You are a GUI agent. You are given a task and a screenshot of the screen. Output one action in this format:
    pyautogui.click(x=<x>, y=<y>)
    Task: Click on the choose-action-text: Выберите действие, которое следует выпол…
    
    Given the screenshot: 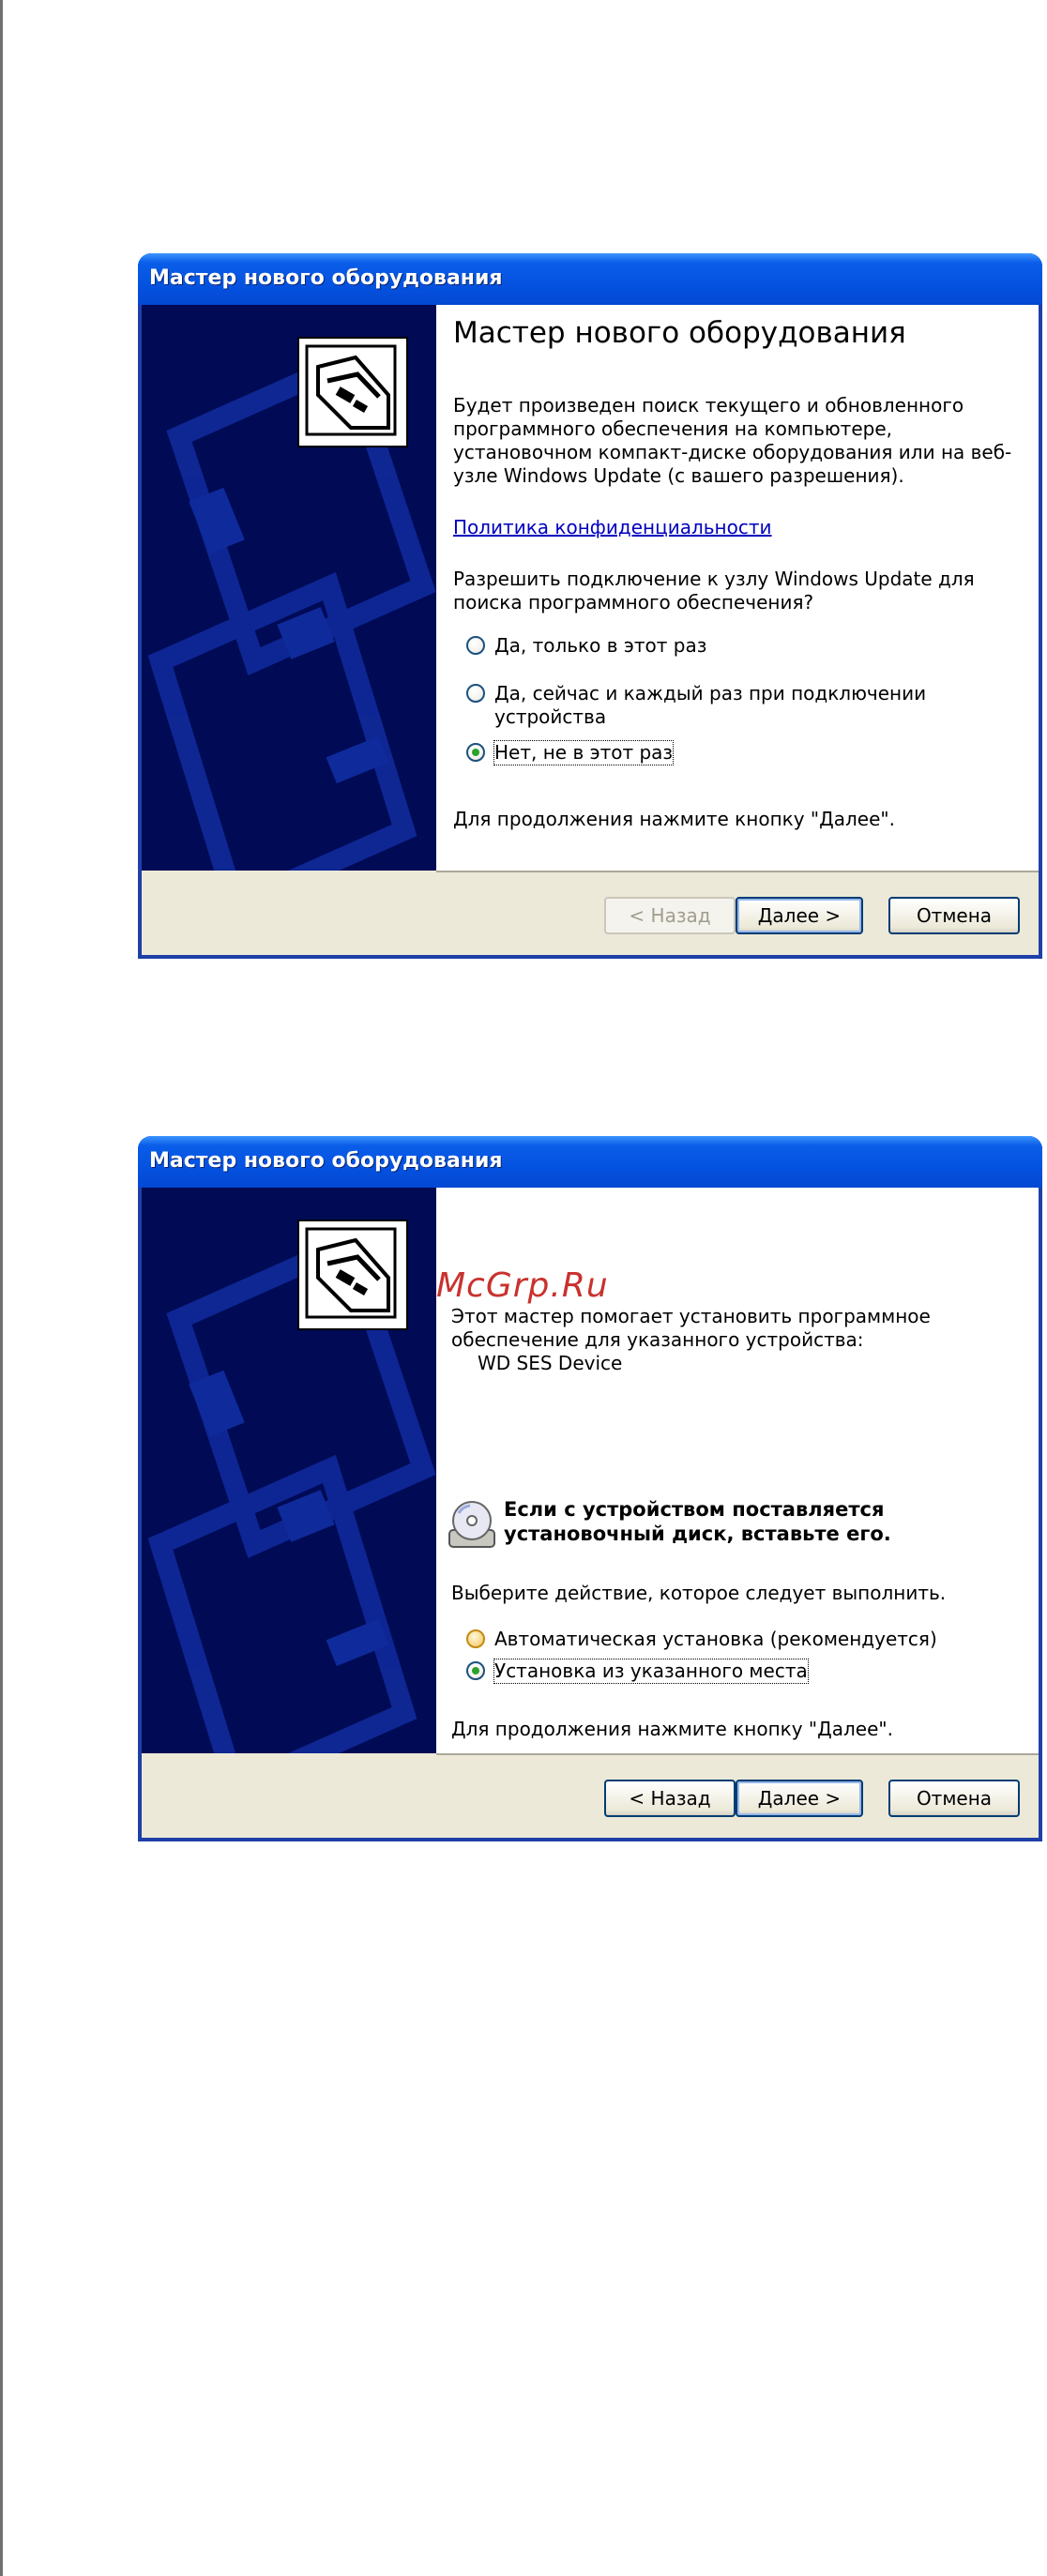 What is the action you would take?
    pyautogui.click(x=699, y=1593)
    